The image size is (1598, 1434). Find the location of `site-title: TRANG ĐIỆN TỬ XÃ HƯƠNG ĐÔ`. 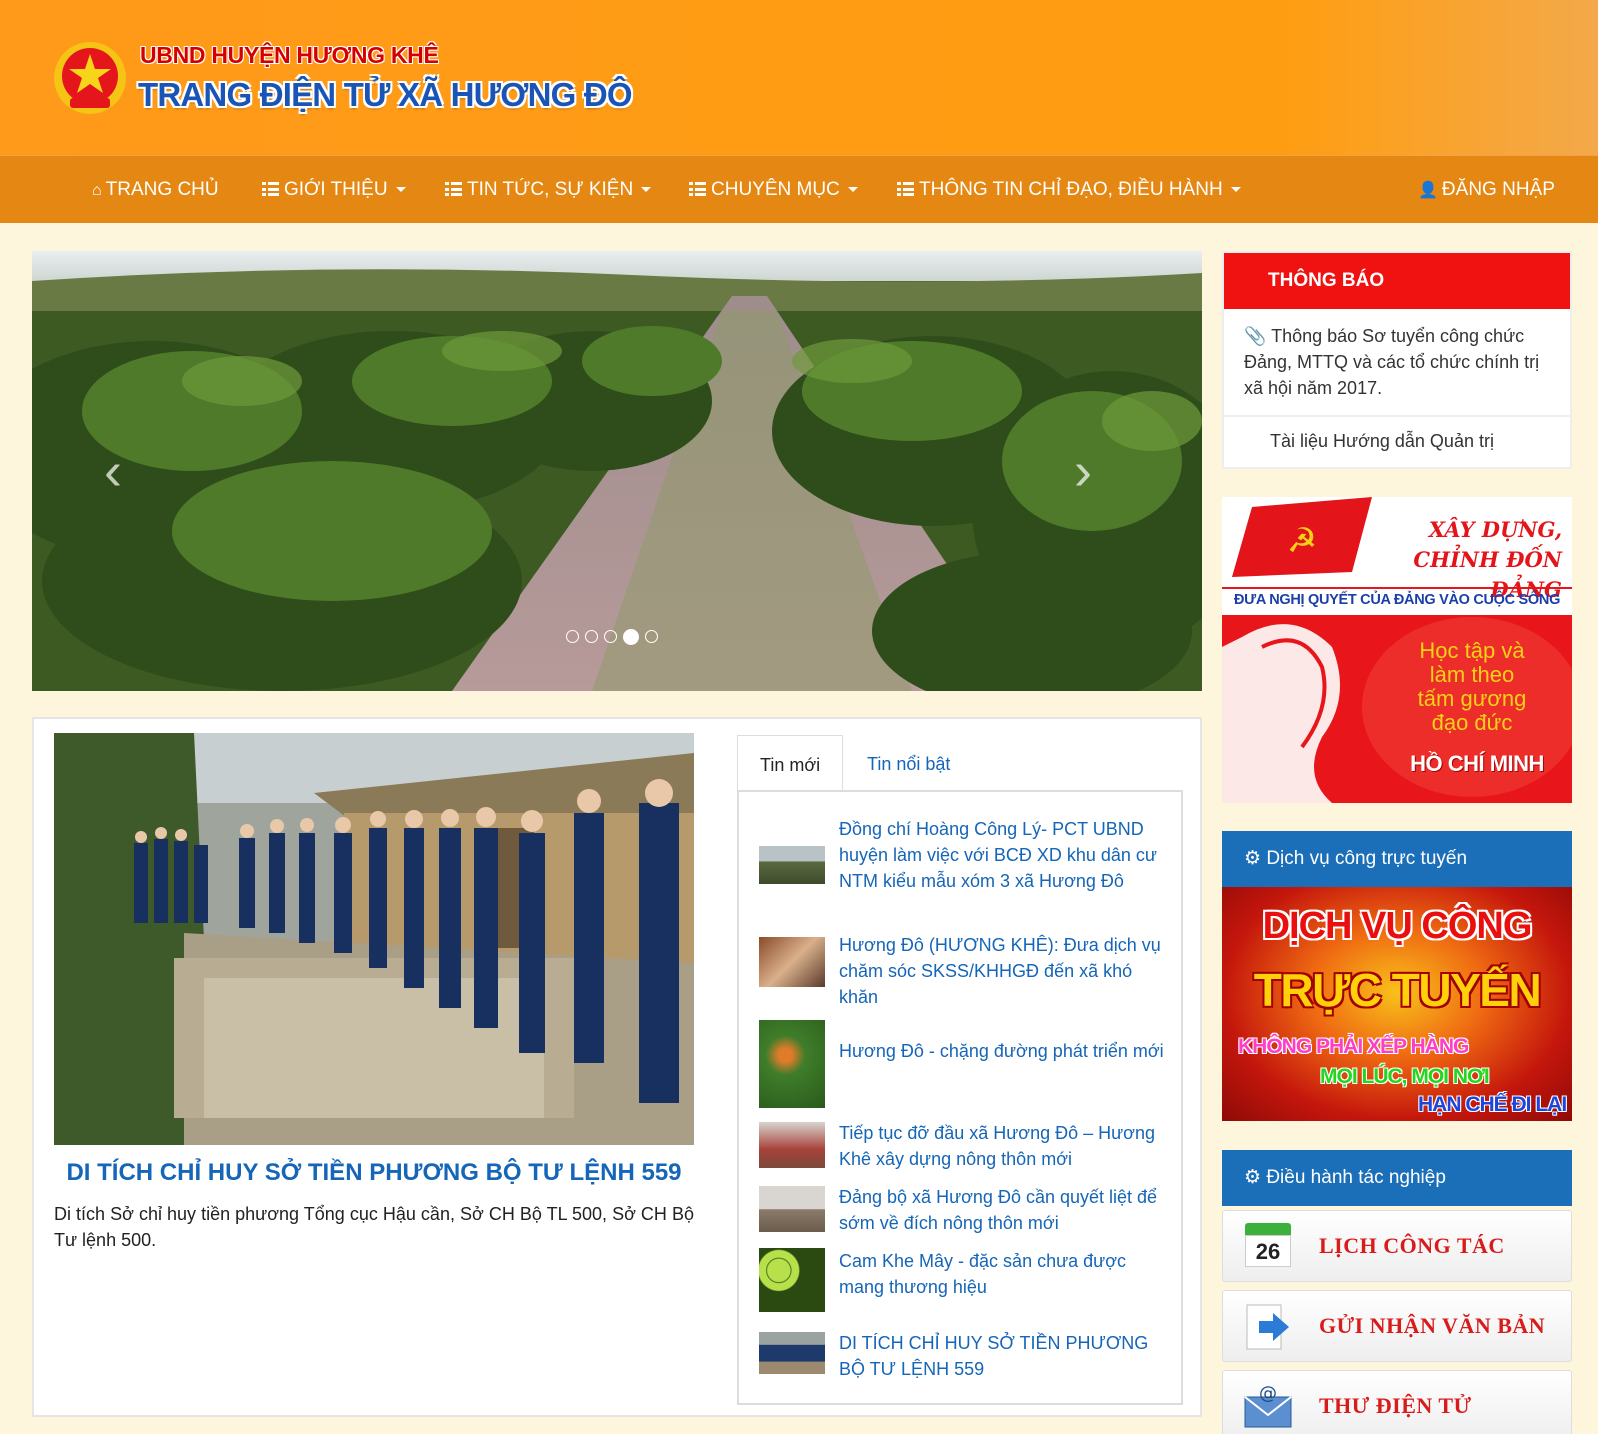

site-title: TRANG ĐIỆN TỬ XÃ HƯƠNG ĐÔ is located at coordinates (385, 95).